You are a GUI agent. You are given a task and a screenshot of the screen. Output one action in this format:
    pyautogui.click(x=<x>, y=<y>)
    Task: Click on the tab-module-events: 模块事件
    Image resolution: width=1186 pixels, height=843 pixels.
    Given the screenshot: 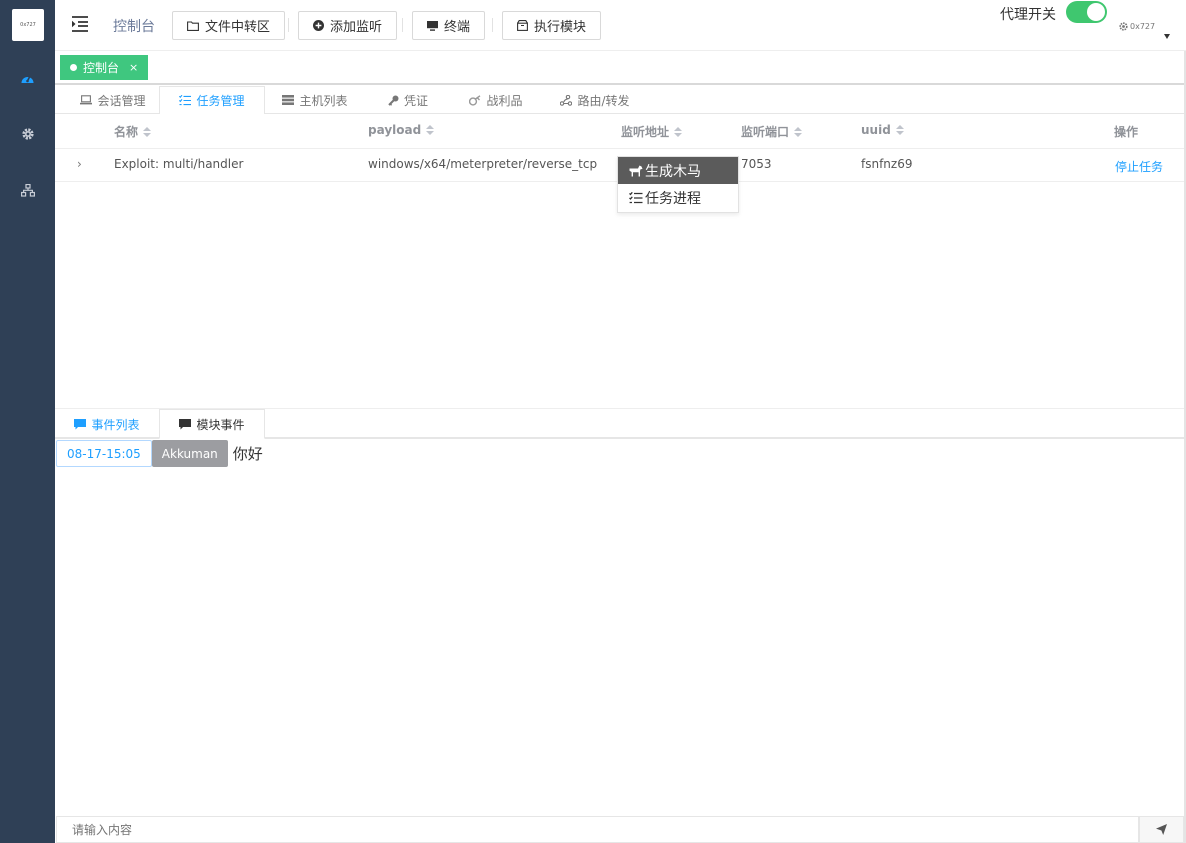 What is the action you would take?
    pyautogui.click(x=212, y=424)
    